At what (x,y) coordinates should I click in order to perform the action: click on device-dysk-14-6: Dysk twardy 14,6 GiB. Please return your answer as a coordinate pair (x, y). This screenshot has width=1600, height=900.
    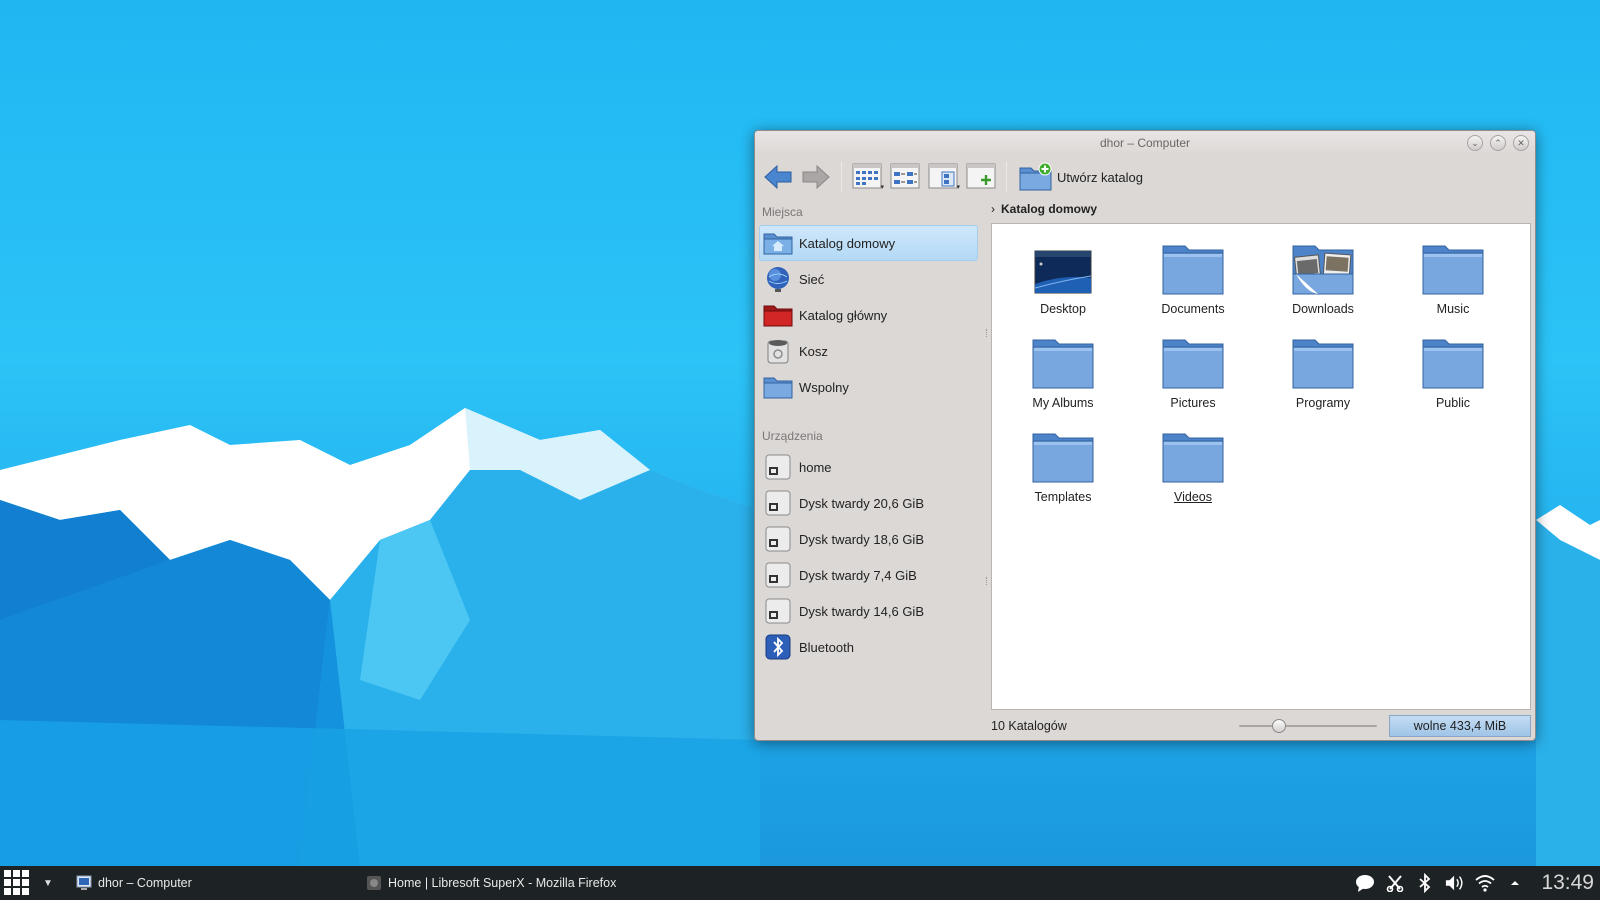
    Looking at the image, I should click on (868, 611).